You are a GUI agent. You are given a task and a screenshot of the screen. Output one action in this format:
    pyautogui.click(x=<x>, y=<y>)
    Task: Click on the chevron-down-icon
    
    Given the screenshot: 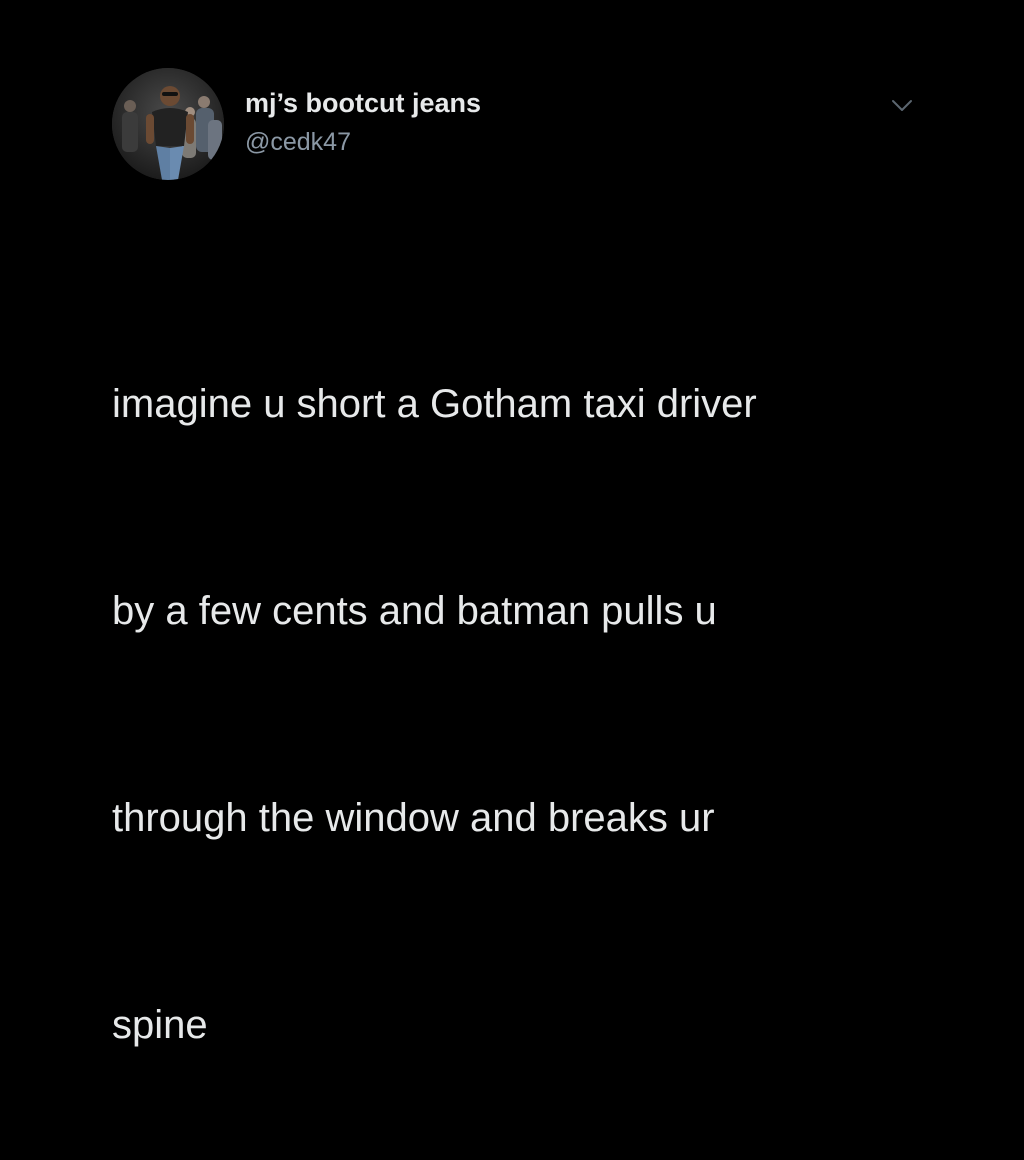 What is the action you would take?
    pyautogui.click(x=902, y=105)
    